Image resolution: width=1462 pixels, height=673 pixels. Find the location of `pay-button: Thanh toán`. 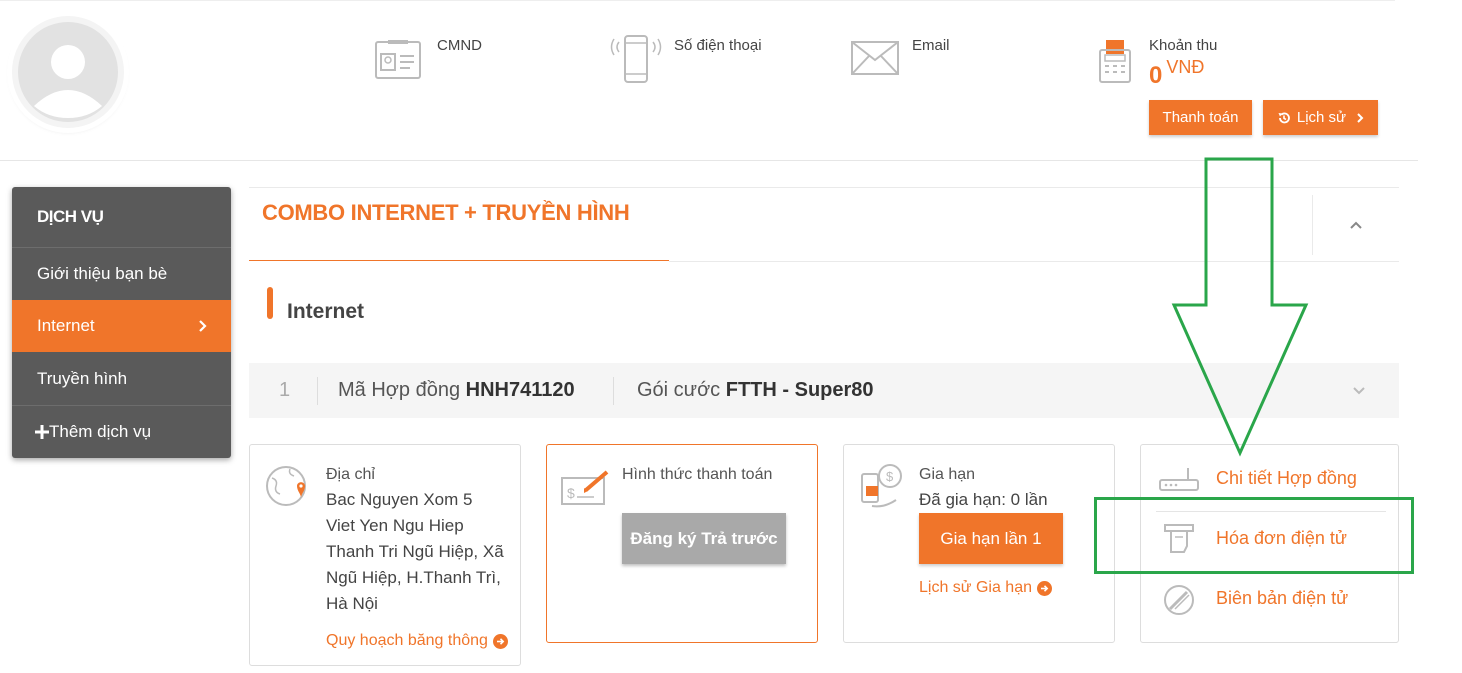

pay-button: Thanh toán is located at coordinates (1200, 117).